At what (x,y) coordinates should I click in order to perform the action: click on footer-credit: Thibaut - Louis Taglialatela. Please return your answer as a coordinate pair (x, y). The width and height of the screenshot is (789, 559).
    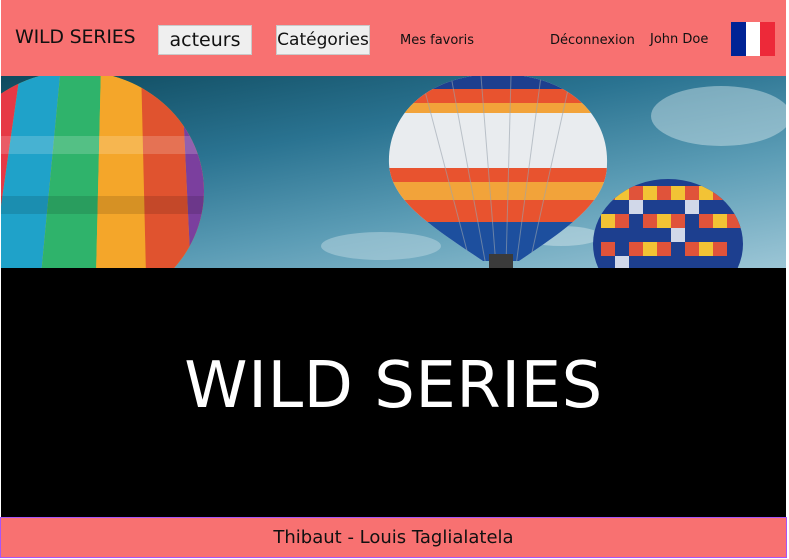
    Looking at the image, I should click on (393, 537).